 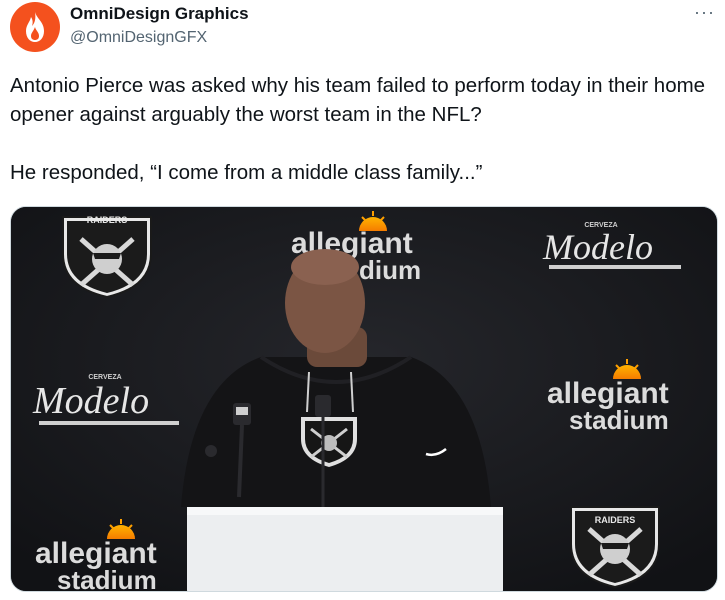 What do you see at coordinates (138, 38) in the screenshot?
I see `author-handle: @OmniDesignGFX` at bounding box center [138, 38].